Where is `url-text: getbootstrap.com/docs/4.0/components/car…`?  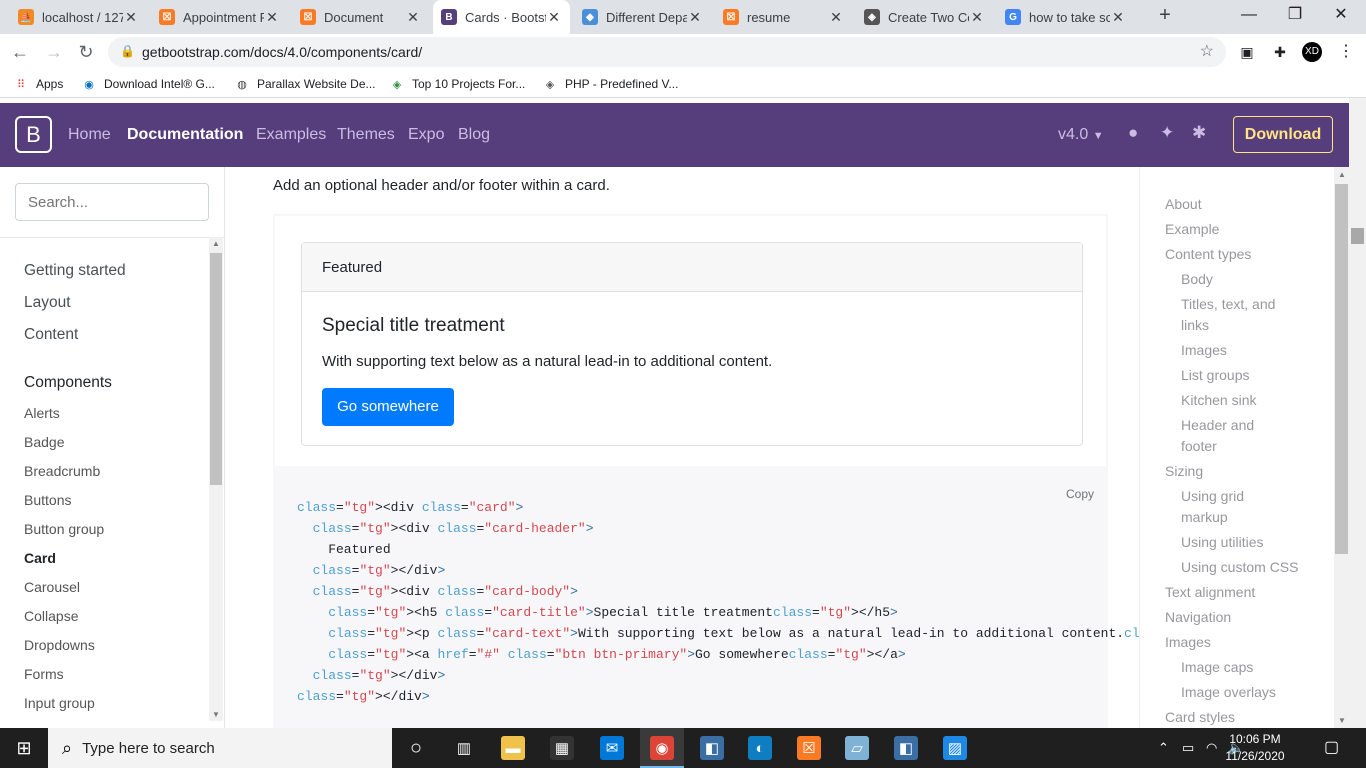
url-text: getbootstrap.com/docs/4.0/components/car… is located at coordinates (282, 52).